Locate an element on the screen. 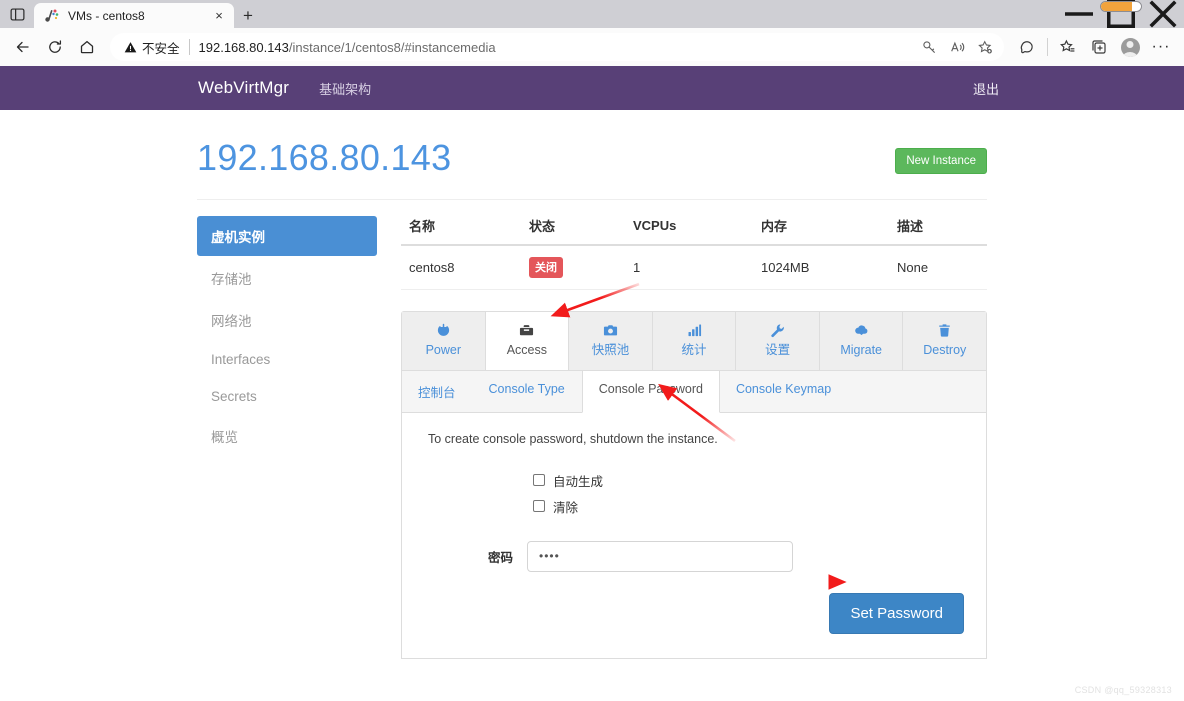  add-favorite-star-icon is located at coordinates (985, 47).